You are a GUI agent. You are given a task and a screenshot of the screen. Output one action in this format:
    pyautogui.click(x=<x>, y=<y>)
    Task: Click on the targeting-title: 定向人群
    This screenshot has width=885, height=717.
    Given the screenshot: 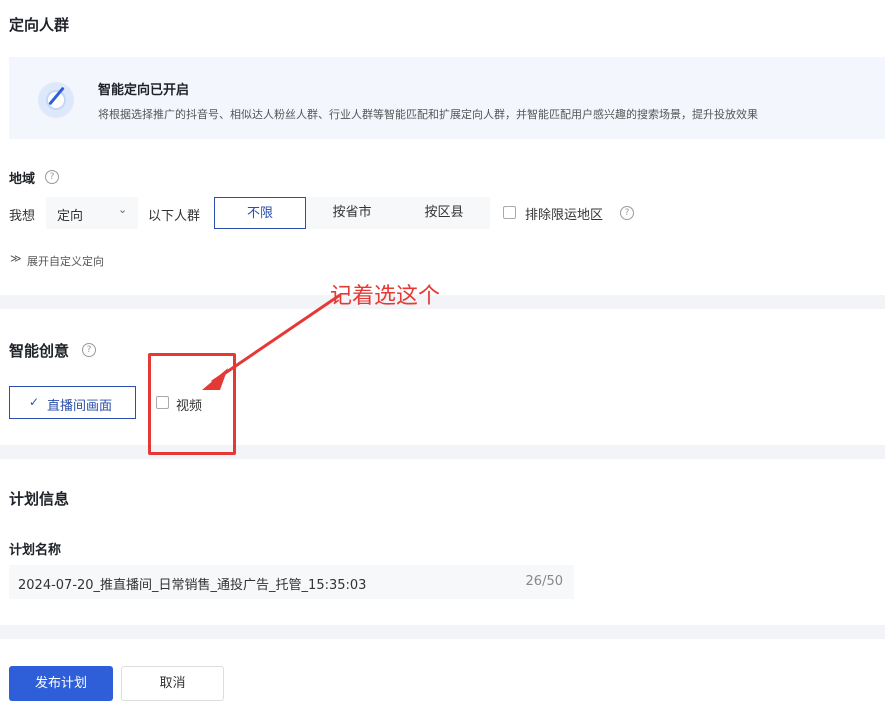 What is the action you would take?
    pyautogui.click(x=39, y=25)
    